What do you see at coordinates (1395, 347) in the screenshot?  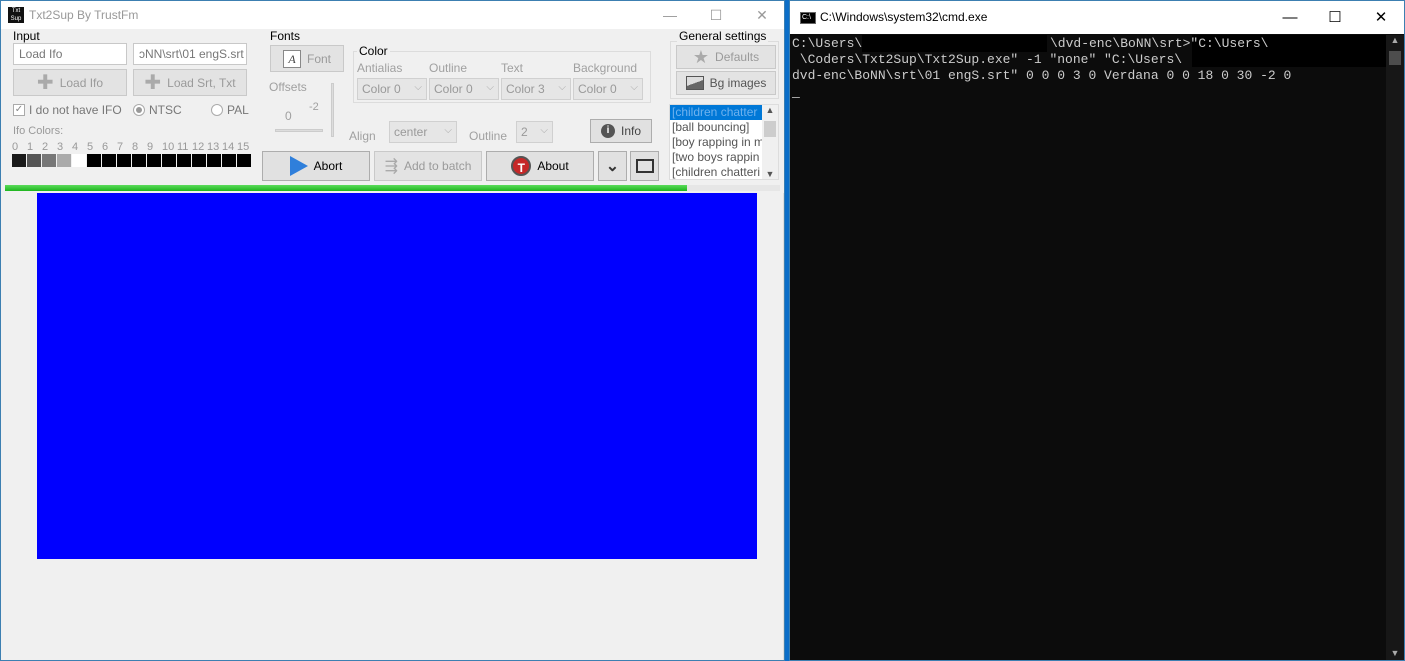 I see `console-scrollbar: ▲ ▼` at bounding box center [1395, 347].